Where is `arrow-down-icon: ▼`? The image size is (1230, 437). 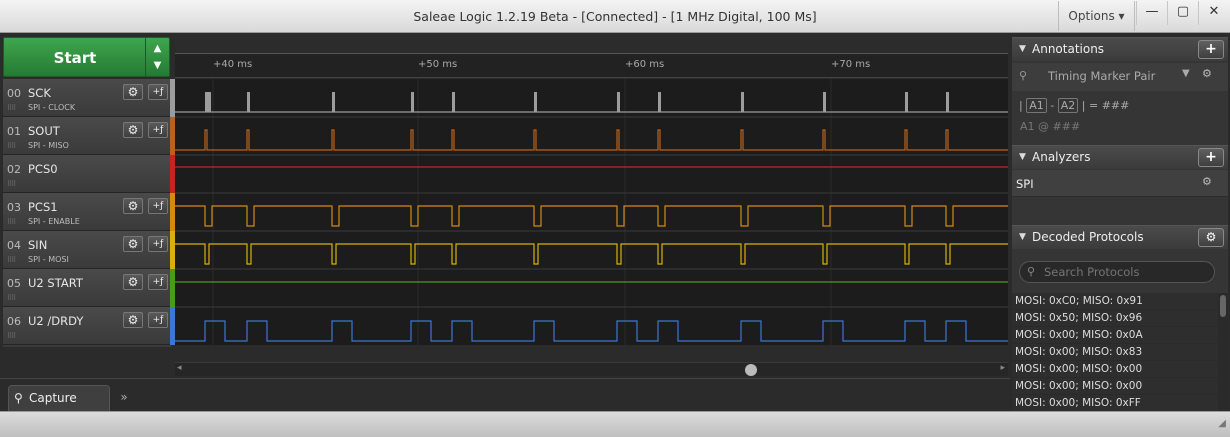 arrow-down-icon: ▼ is located at coordinates (157, 65).